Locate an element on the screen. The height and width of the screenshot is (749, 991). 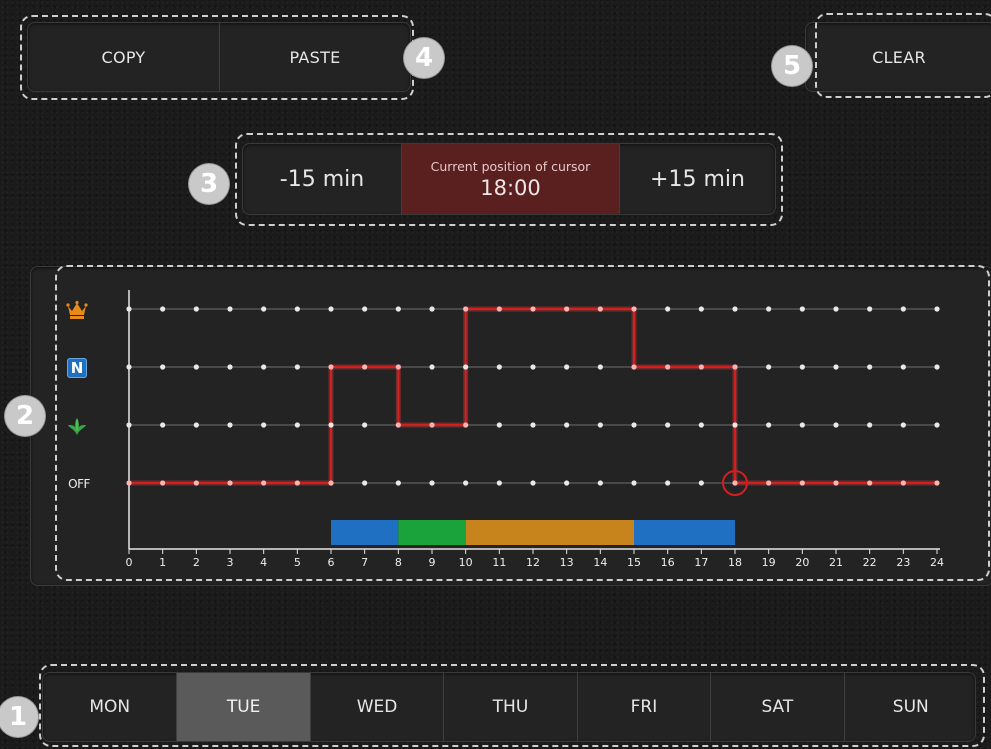
crown-icon is located at coordinates (77, 310).